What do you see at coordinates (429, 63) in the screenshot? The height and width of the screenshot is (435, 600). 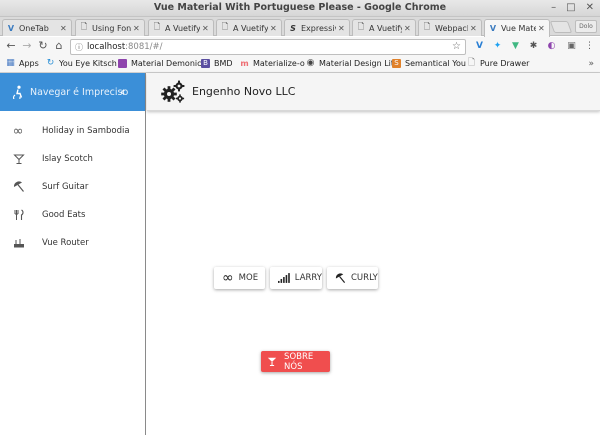 I see `bookmark-item: S Semantical You` at bounding box center [429, 63].